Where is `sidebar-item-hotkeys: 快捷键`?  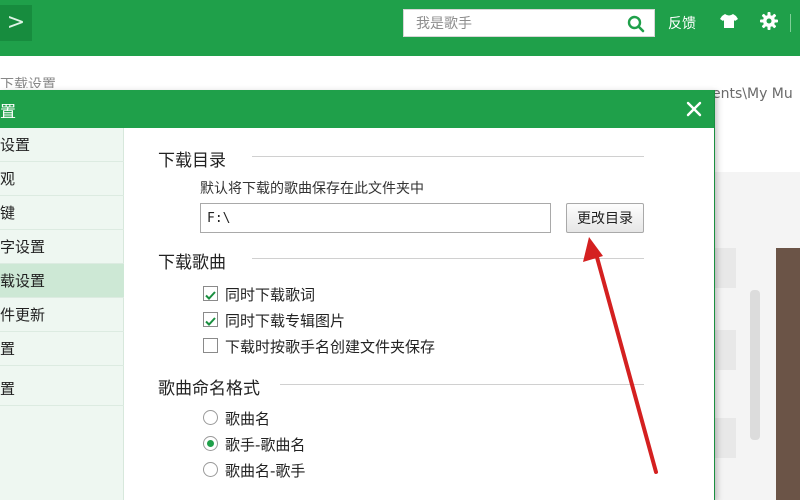 sidebar-item-hotkeys: 快捷键 is located at coordinates (62, 213).